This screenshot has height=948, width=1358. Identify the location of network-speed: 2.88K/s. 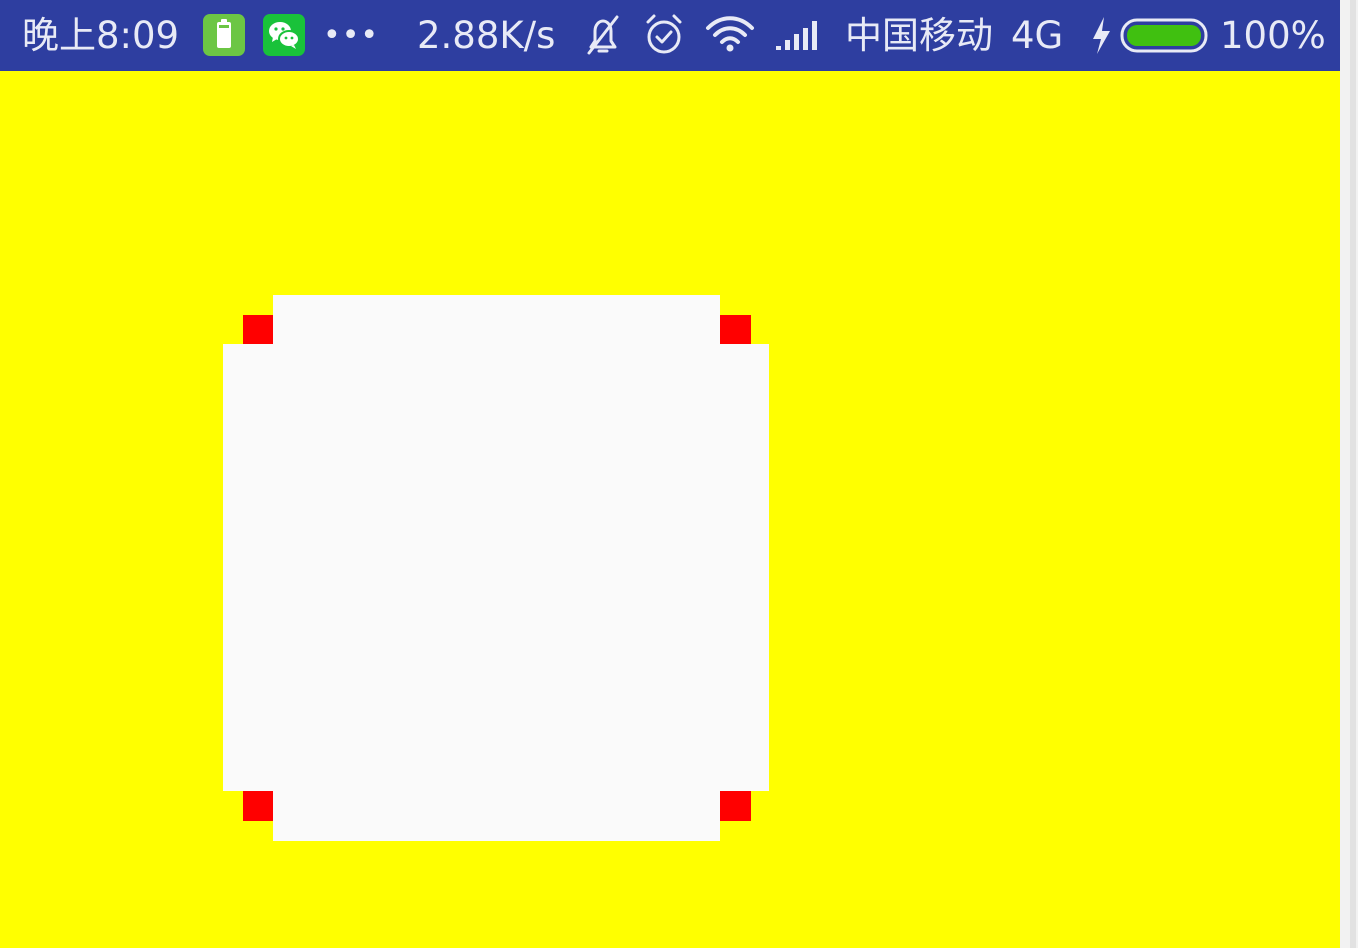
(486, 35).